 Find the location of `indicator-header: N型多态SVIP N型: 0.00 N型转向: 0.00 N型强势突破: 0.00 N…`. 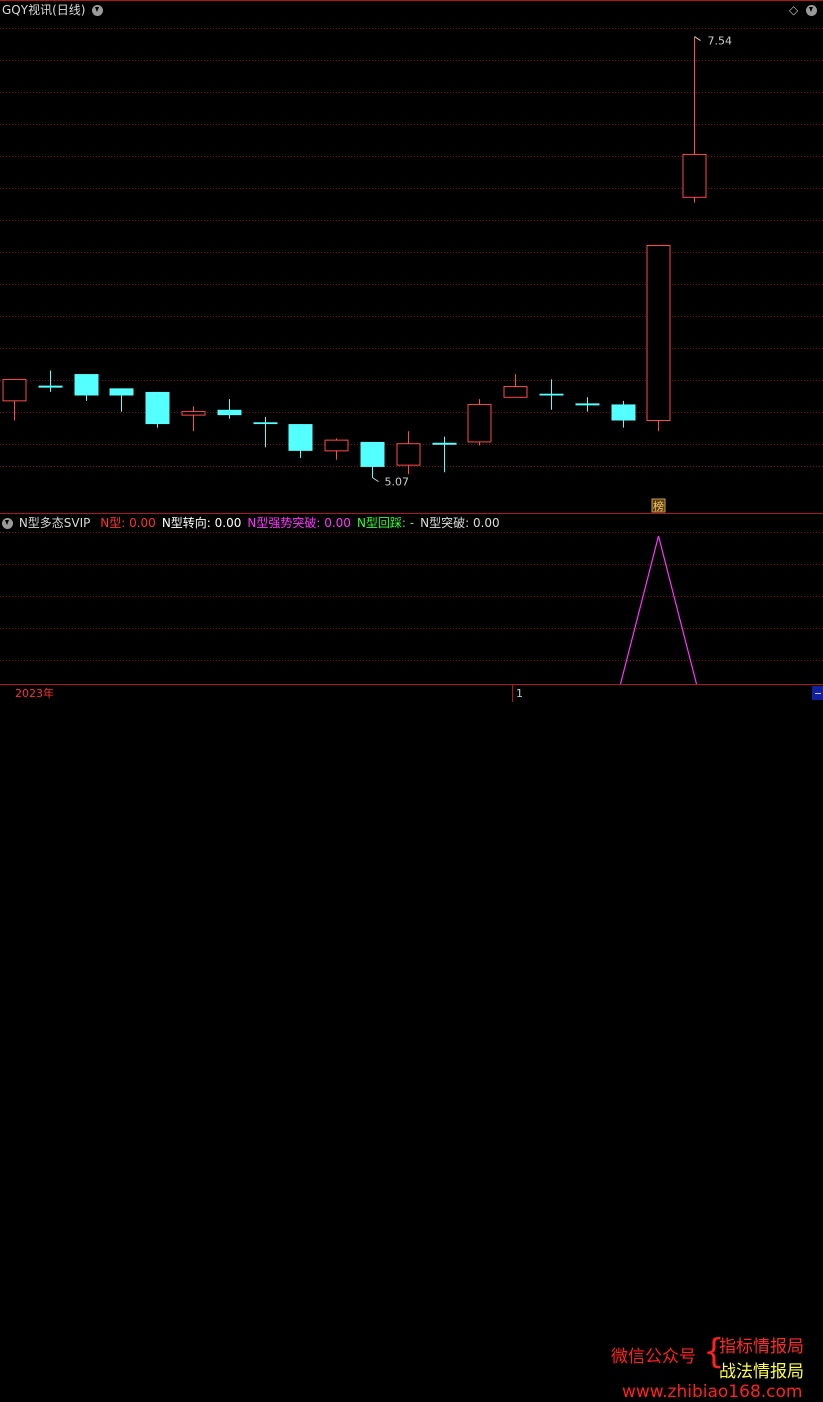

indicator-header: N型多态SVIP N型: 0.00 N型转向: 0.00 N型强势突破: 0.00 N… is located at coordinates (251, 523).